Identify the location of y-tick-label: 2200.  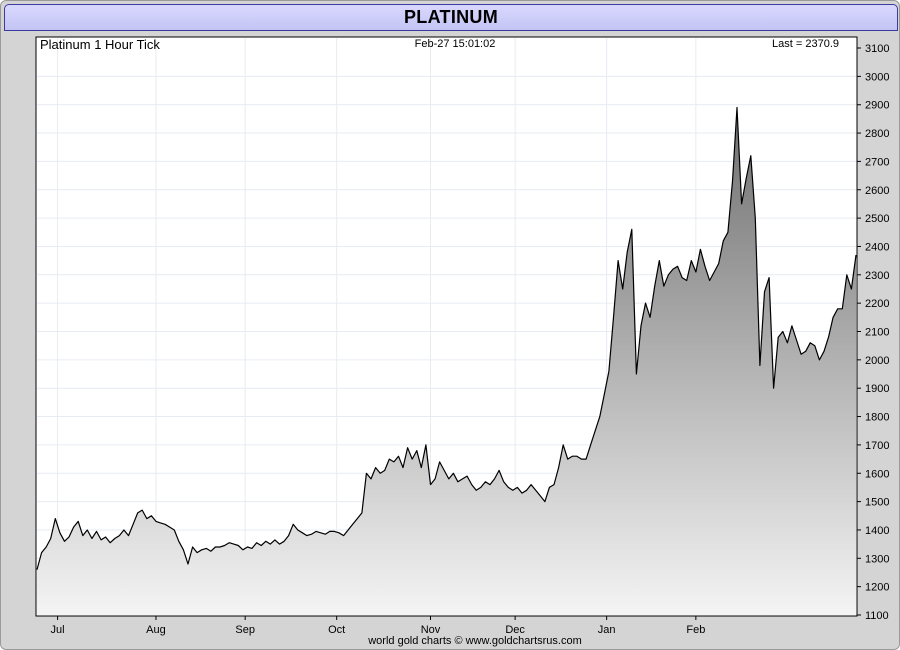
(877, 304).